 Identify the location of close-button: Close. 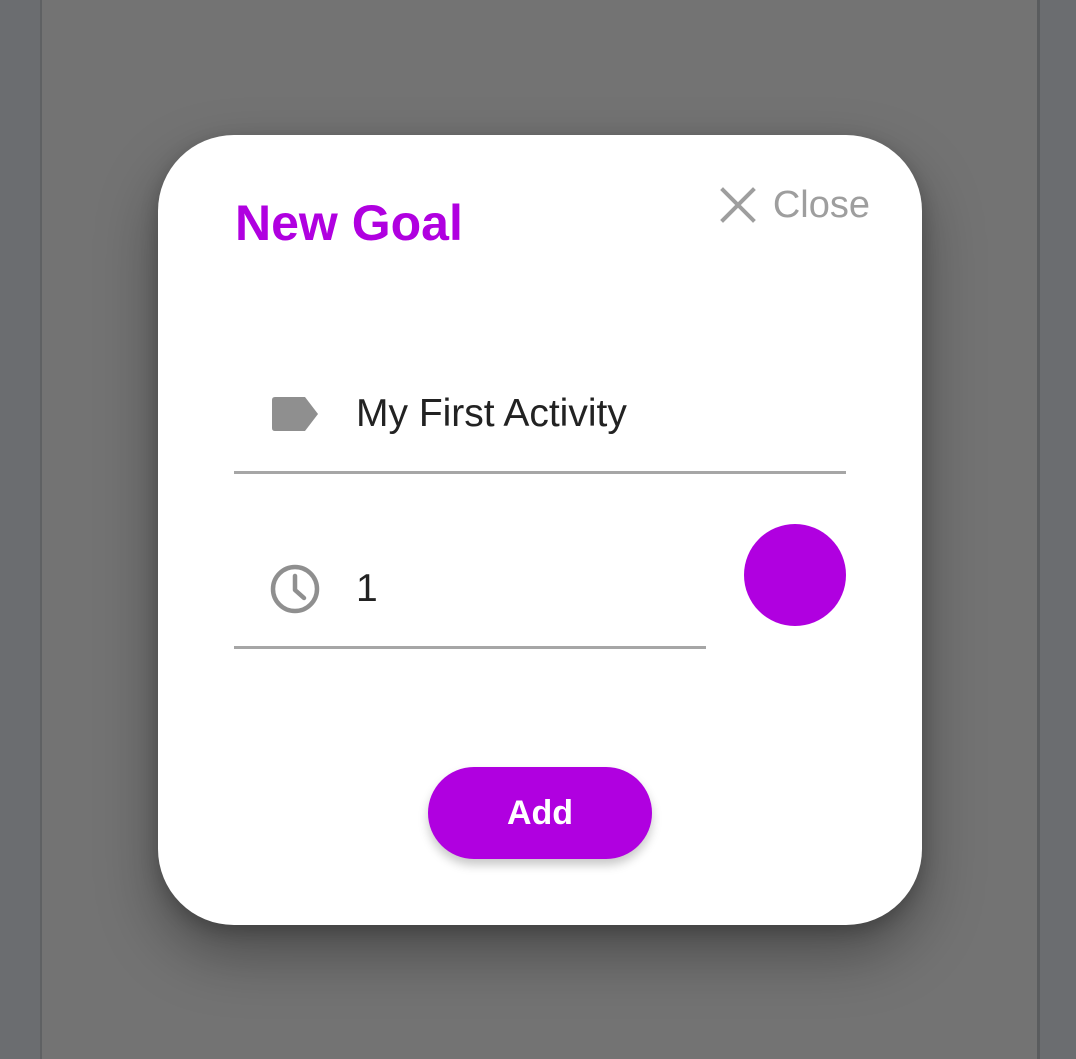
(794, 205).